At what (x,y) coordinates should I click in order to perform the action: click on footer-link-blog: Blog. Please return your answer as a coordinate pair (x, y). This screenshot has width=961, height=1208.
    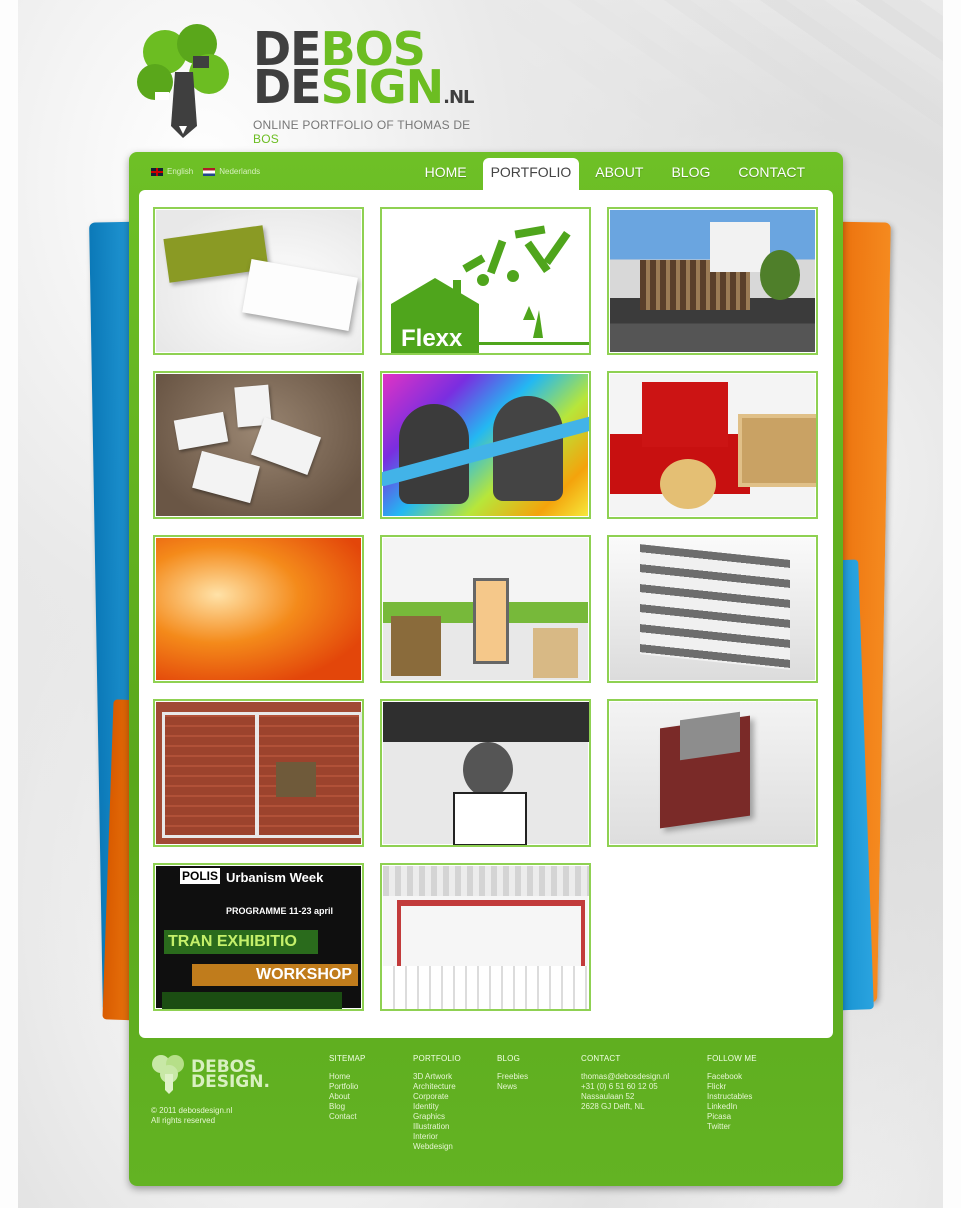
    Looking at the image, I should click on (347, 1107).